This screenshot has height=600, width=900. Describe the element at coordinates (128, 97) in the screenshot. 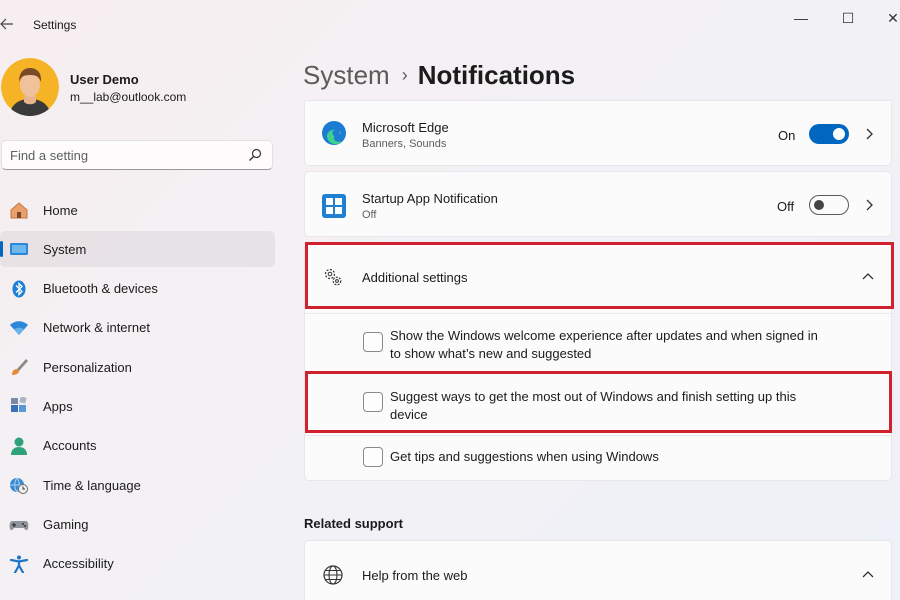

I see `user-email: m__lab@outlook.com` at that location.